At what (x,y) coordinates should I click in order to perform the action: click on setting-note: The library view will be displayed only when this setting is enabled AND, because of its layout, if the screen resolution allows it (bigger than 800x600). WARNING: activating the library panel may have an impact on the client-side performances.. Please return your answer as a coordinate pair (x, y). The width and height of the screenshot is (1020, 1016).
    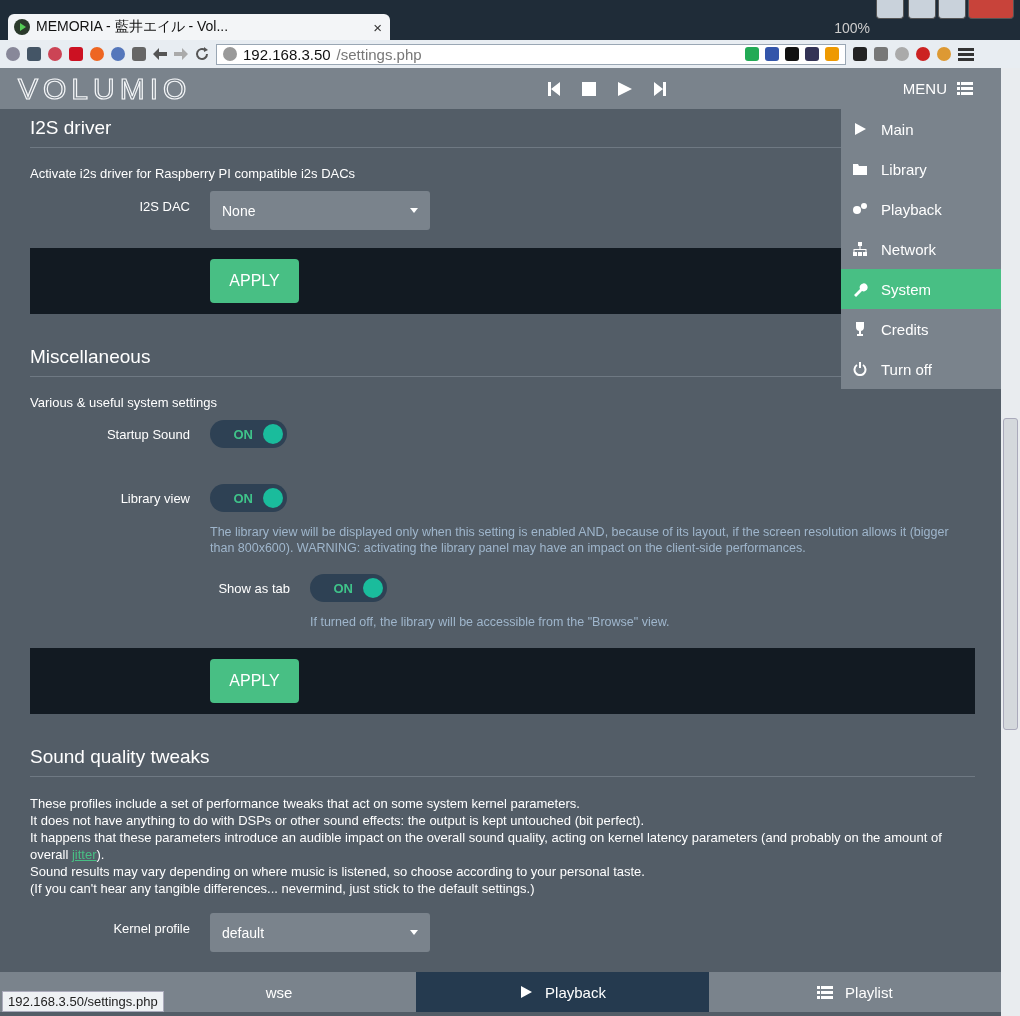
    Looking at the image, I should click on (580, 540).